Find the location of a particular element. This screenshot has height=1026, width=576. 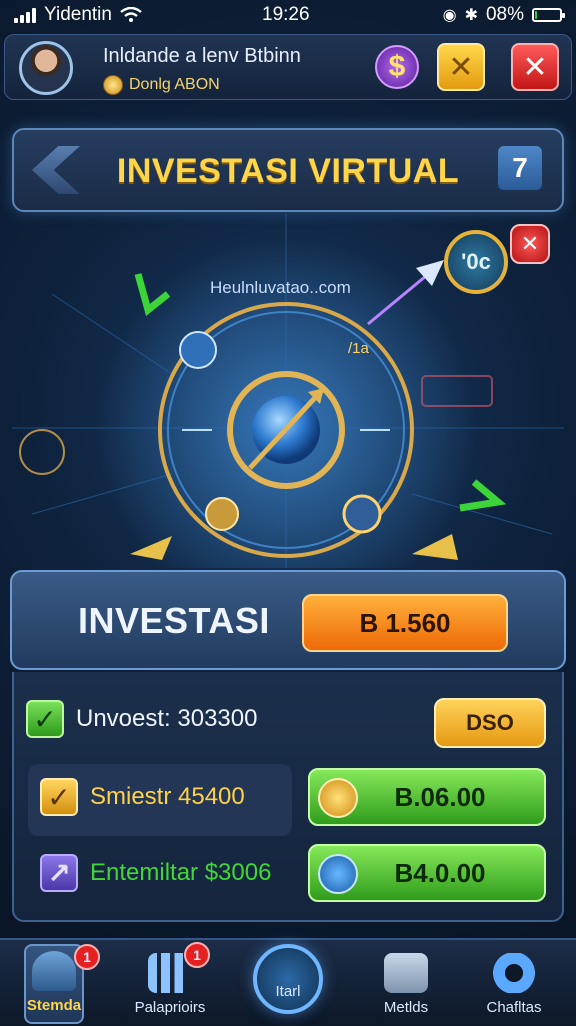

nav-label: Palaprioirs is located at coordinates (170, 1007).